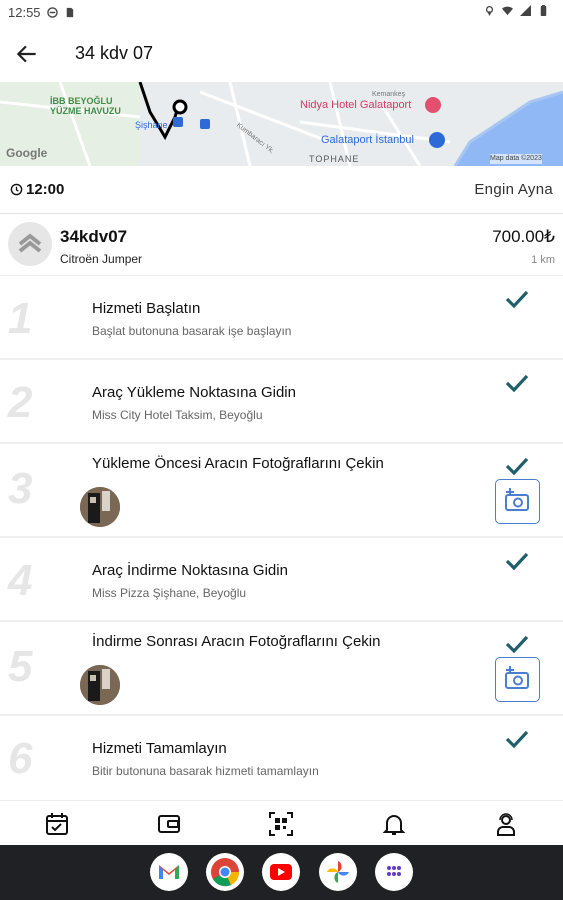 The image size is (563, 900). What do you see at coordinates (169, 872) in the screenshot?
I see `gmail-icon` at bounding box center [169, 872].